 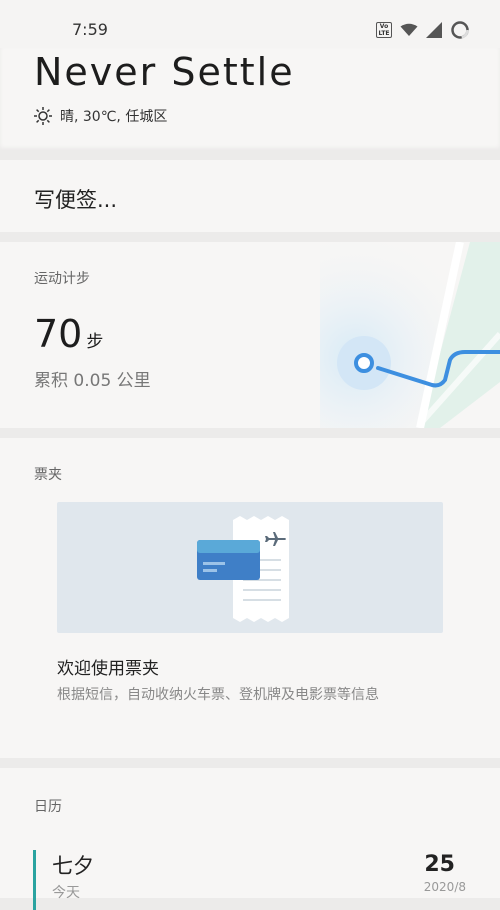 I want to click on wifi-icon, so click(x=409, y=29).